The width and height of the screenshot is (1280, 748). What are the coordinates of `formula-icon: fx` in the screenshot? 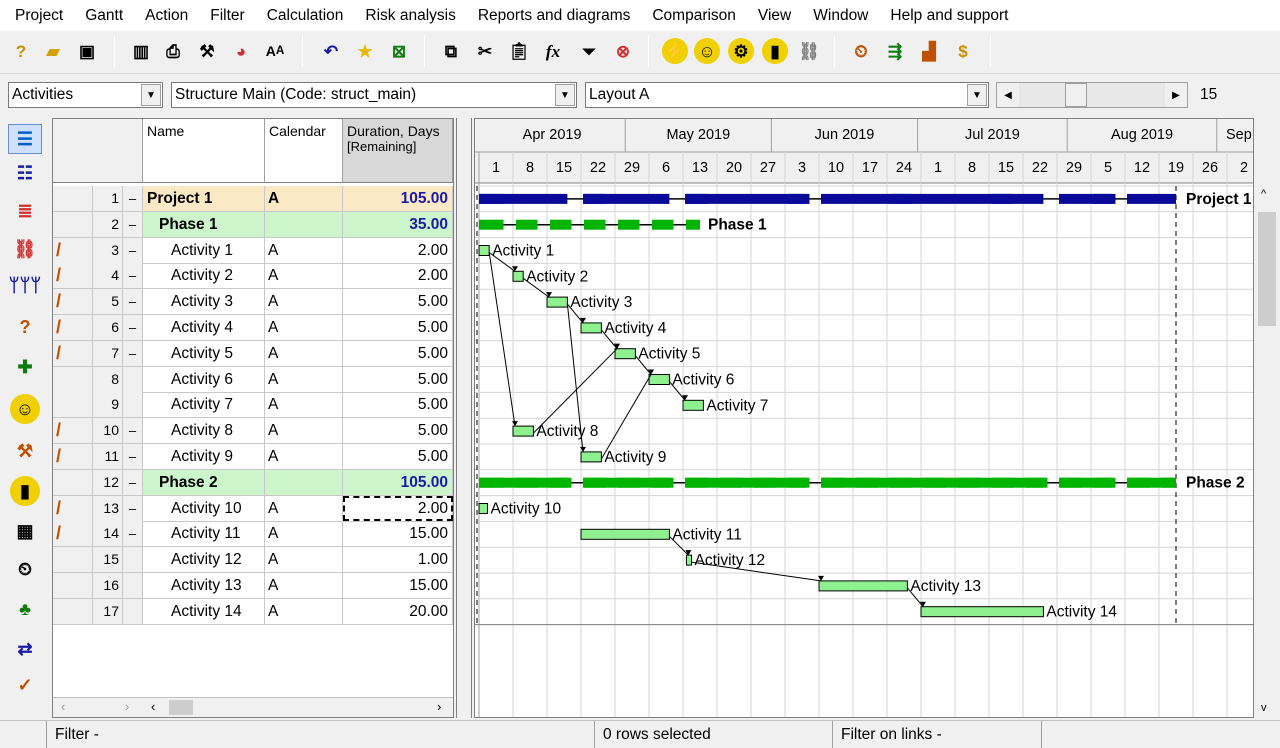 It's located at (553, 51).